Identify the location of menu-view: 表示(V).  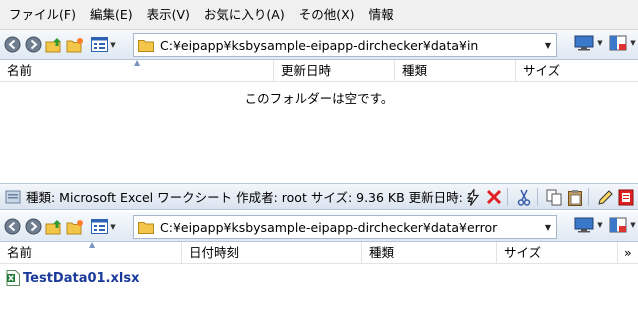
(168, 15).